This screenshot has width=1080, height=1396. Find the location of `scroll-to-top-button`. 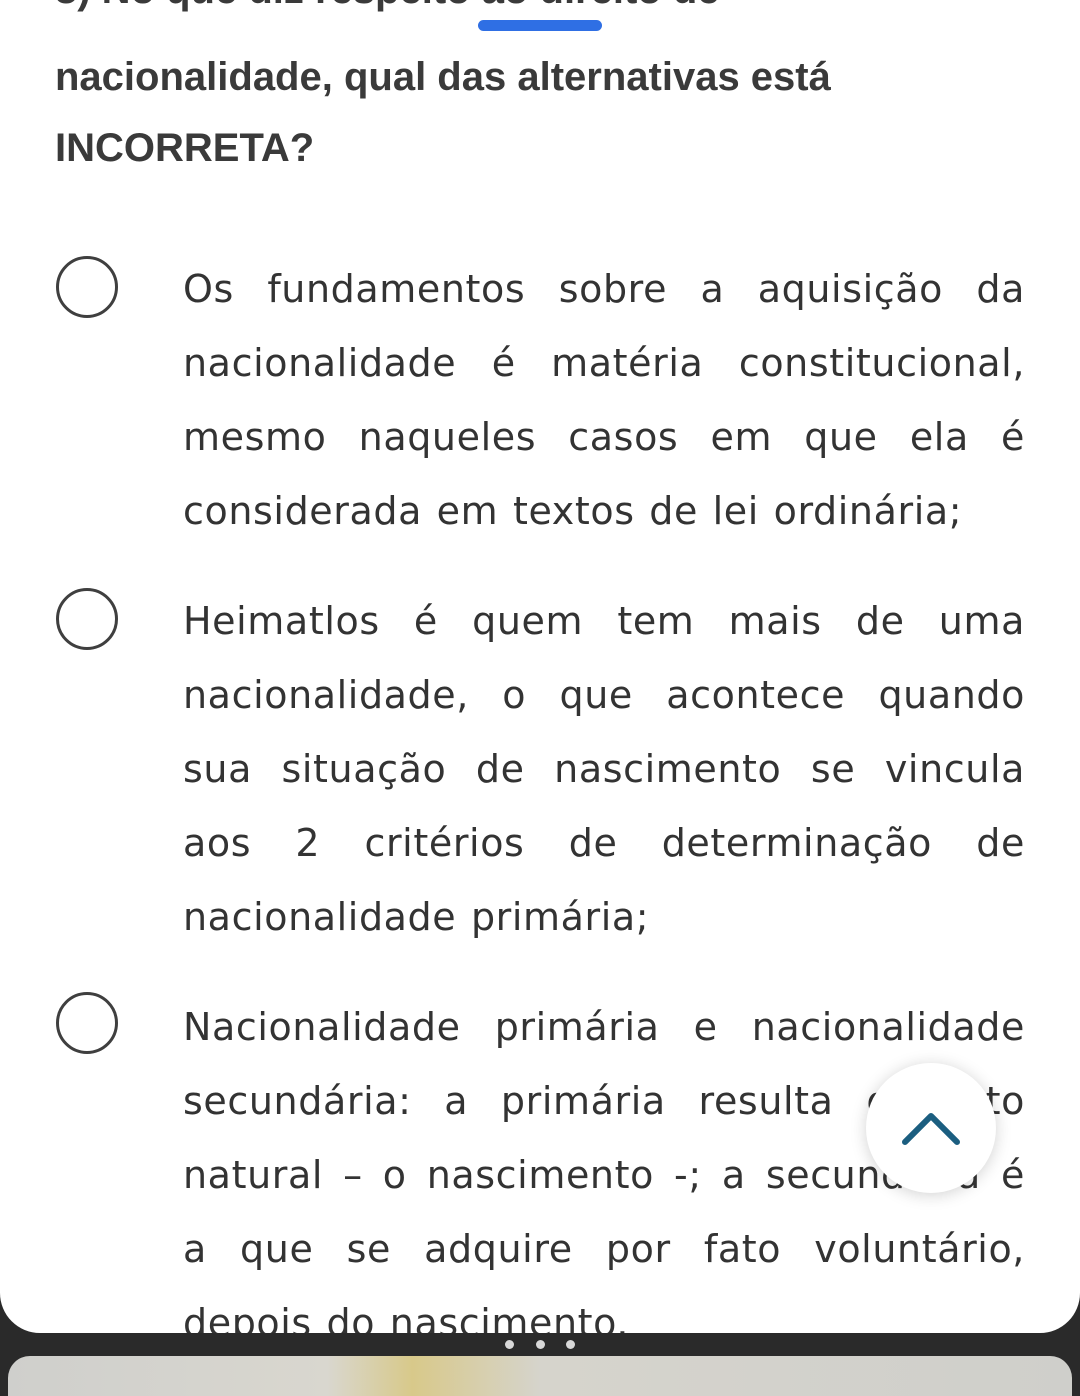

scroll-to-top-button is located at coordinates (931, 1128).